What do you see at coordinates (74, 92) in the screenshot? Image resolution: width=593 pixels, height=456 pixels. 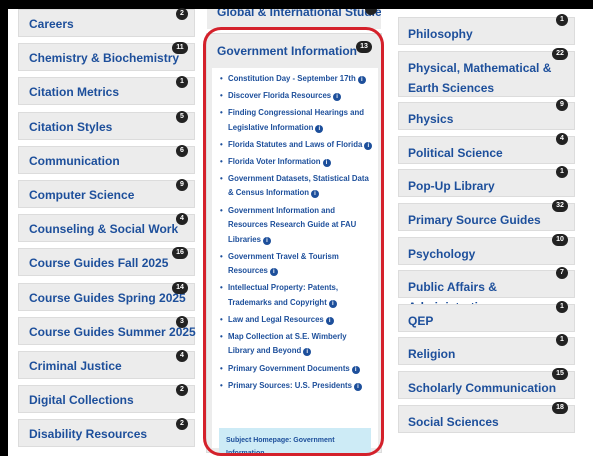 I see `category-label: Citation Metrics` at bounding box center [74, 92].